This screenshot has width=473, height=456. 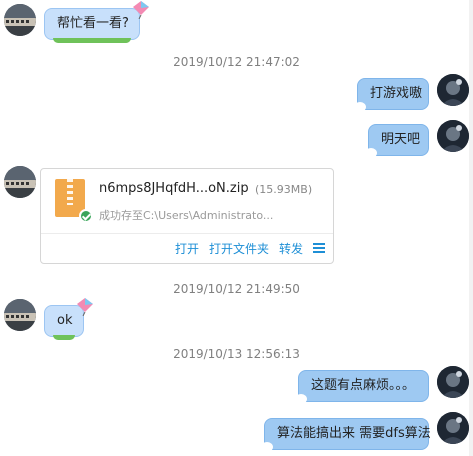 What do you see at coordinates (396, 93) in the screenshot?
I see `message-text: 打游戏嗷` at bounding box center [396, 93].